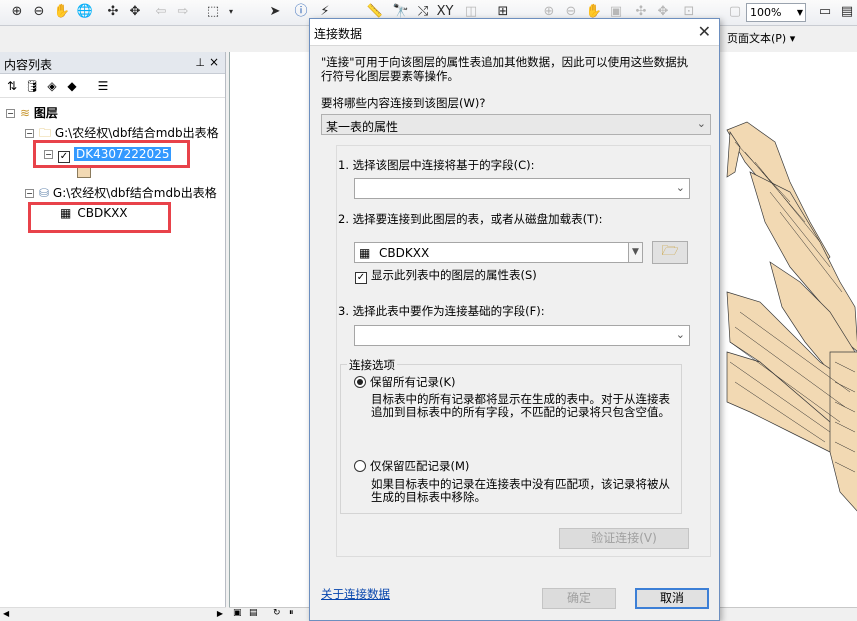 This screenshot has height=621, width=857. What do you see at coordinates (45, 113) in the screenshot?
I see `layers-root-label: 图层` at bounding box center [45, 113].